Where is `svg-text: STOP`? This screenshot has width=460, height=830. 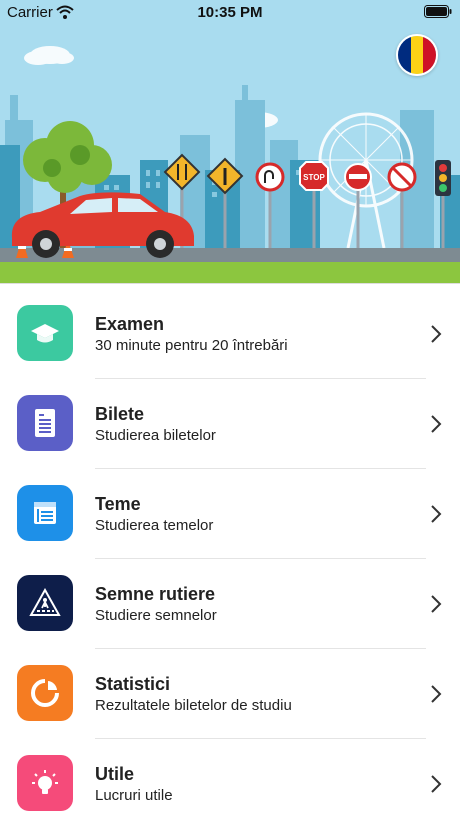 svg-text: STOP is located at coordinates (314, 177).